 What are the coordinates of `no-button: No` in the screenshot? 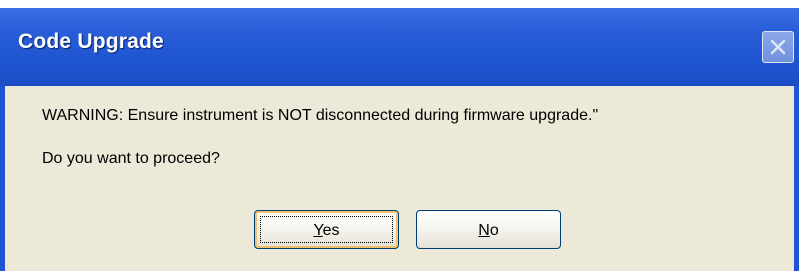 It's located at (488, 229).